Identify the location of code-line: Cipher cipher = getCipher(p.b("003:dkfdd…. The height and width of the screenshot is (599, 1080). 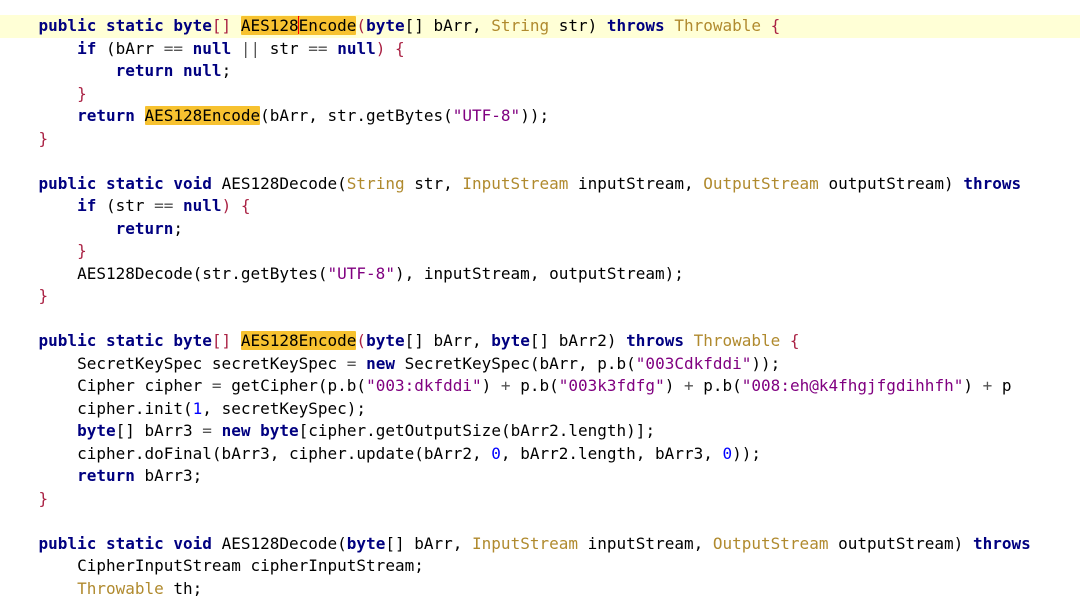
(540, 386).